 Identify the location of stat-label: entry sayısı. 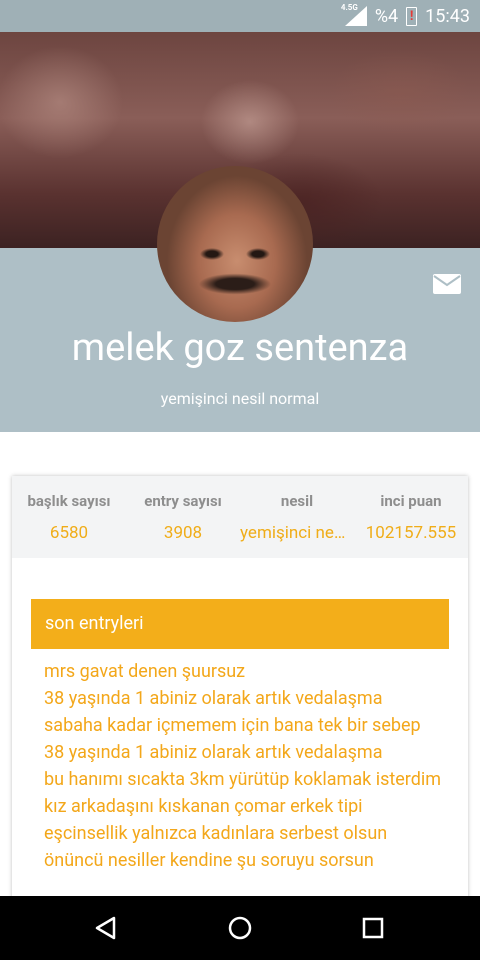
(183, 501).